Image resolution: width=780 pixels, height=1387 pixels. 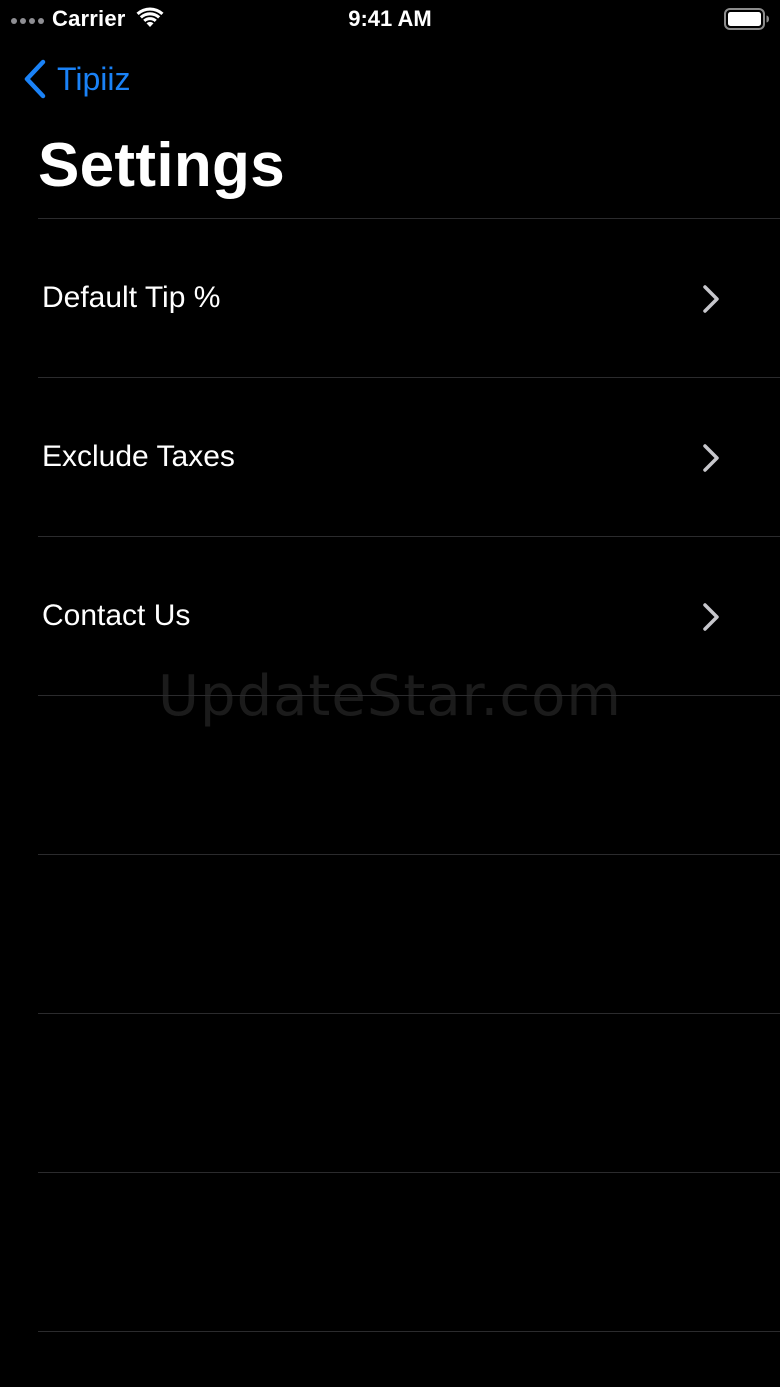 I want to click on settings-item-label: Exclude Taxes, so click(x=138, y=456).